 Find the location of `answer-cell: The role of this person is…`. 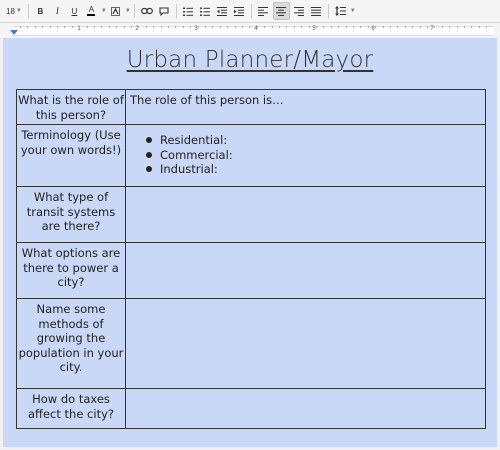

answer-cell: The role of this person is… is located at coordinates (305, 107).